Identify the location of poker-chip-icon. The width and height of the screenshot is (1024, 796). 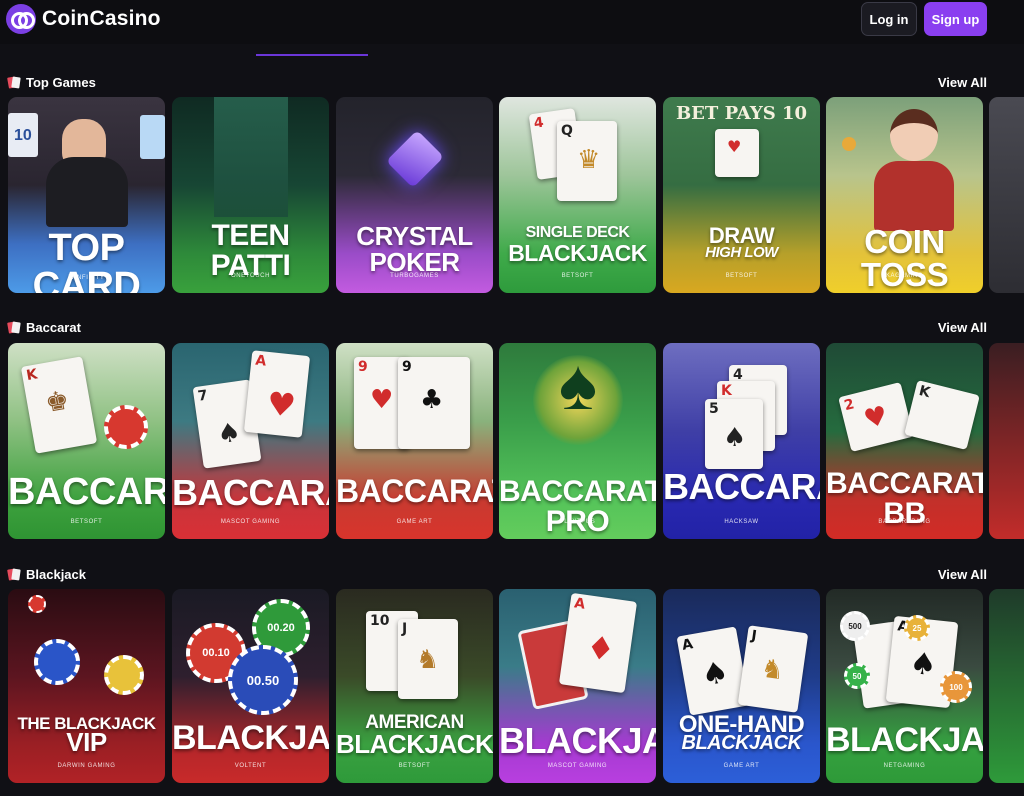
(37, 604).